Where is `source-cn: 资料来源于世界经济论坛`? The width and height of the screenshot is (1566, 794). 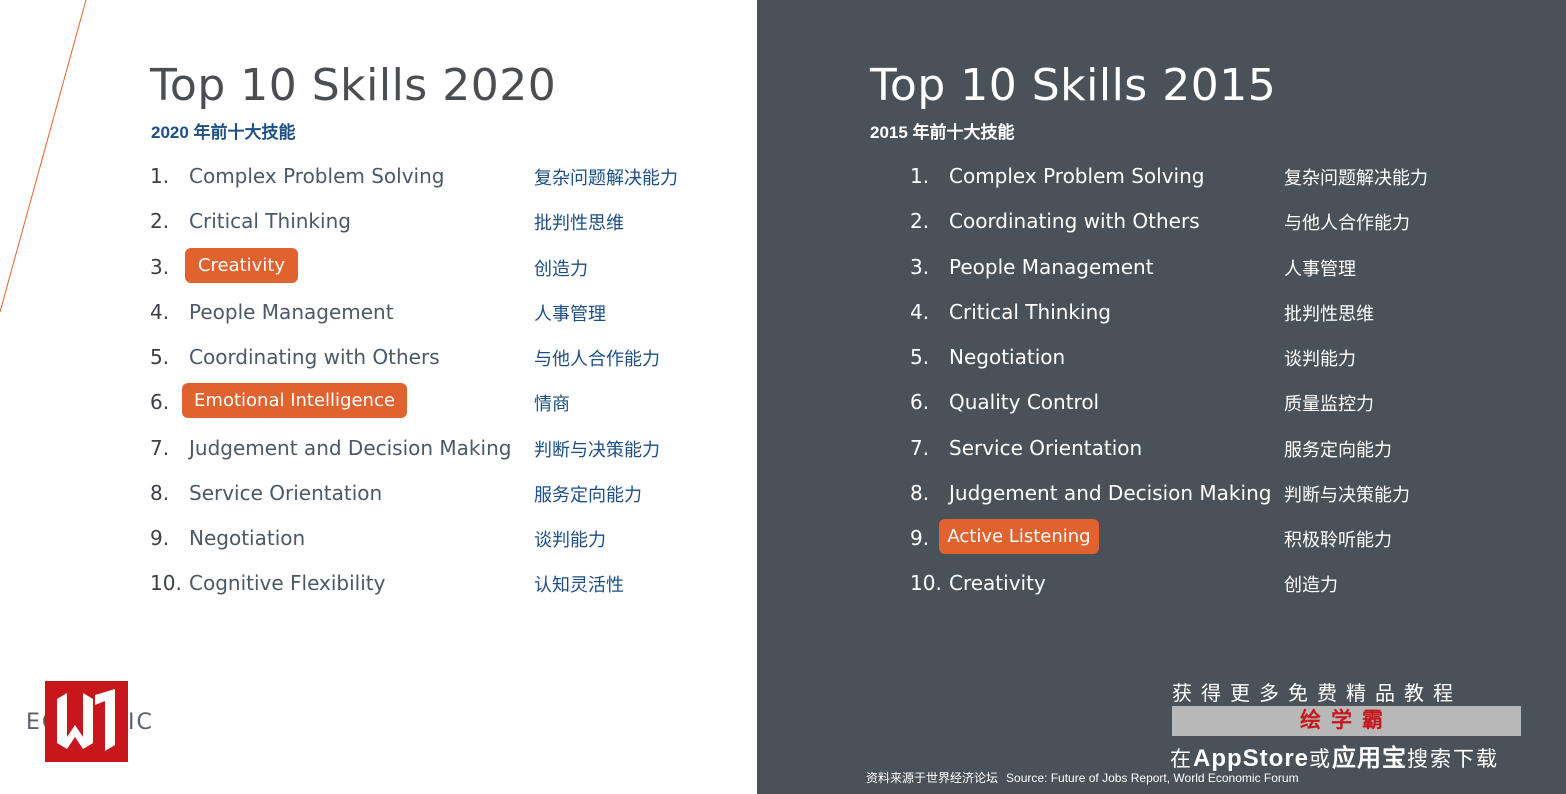
source-cn: 资料来源于世界经济论坛 is located at coordinates (932, 778).